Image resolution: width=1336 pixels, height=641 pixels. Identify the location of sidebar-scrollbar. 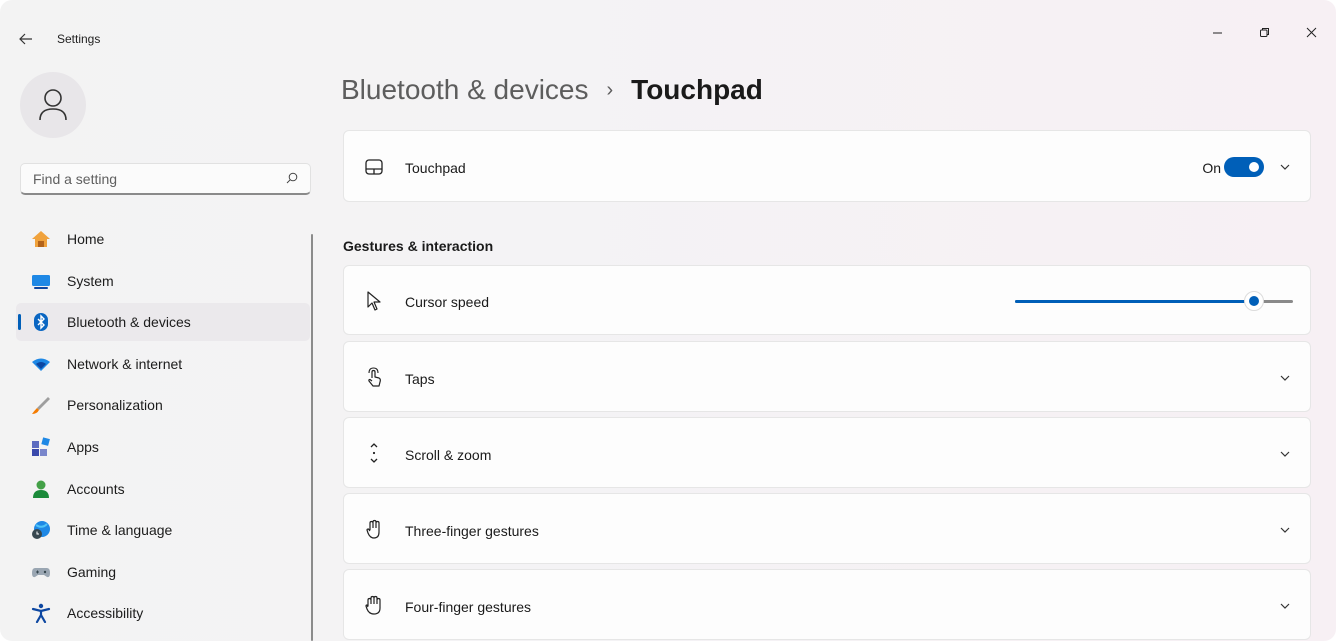
(312, 437).